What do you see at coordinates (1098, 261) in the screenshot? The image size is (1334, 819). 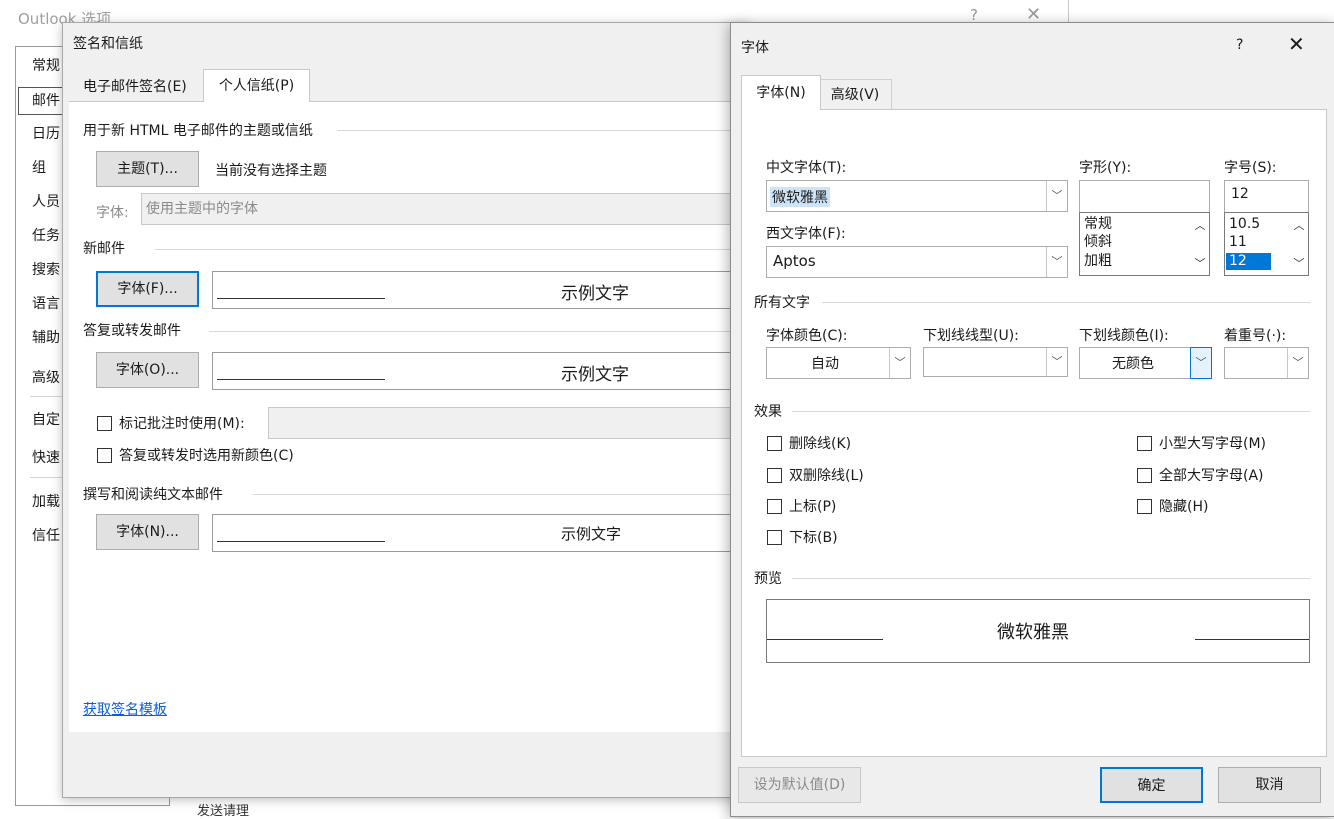 I see `style-option-bold: 加粗` at bounding box center [1098, 261].